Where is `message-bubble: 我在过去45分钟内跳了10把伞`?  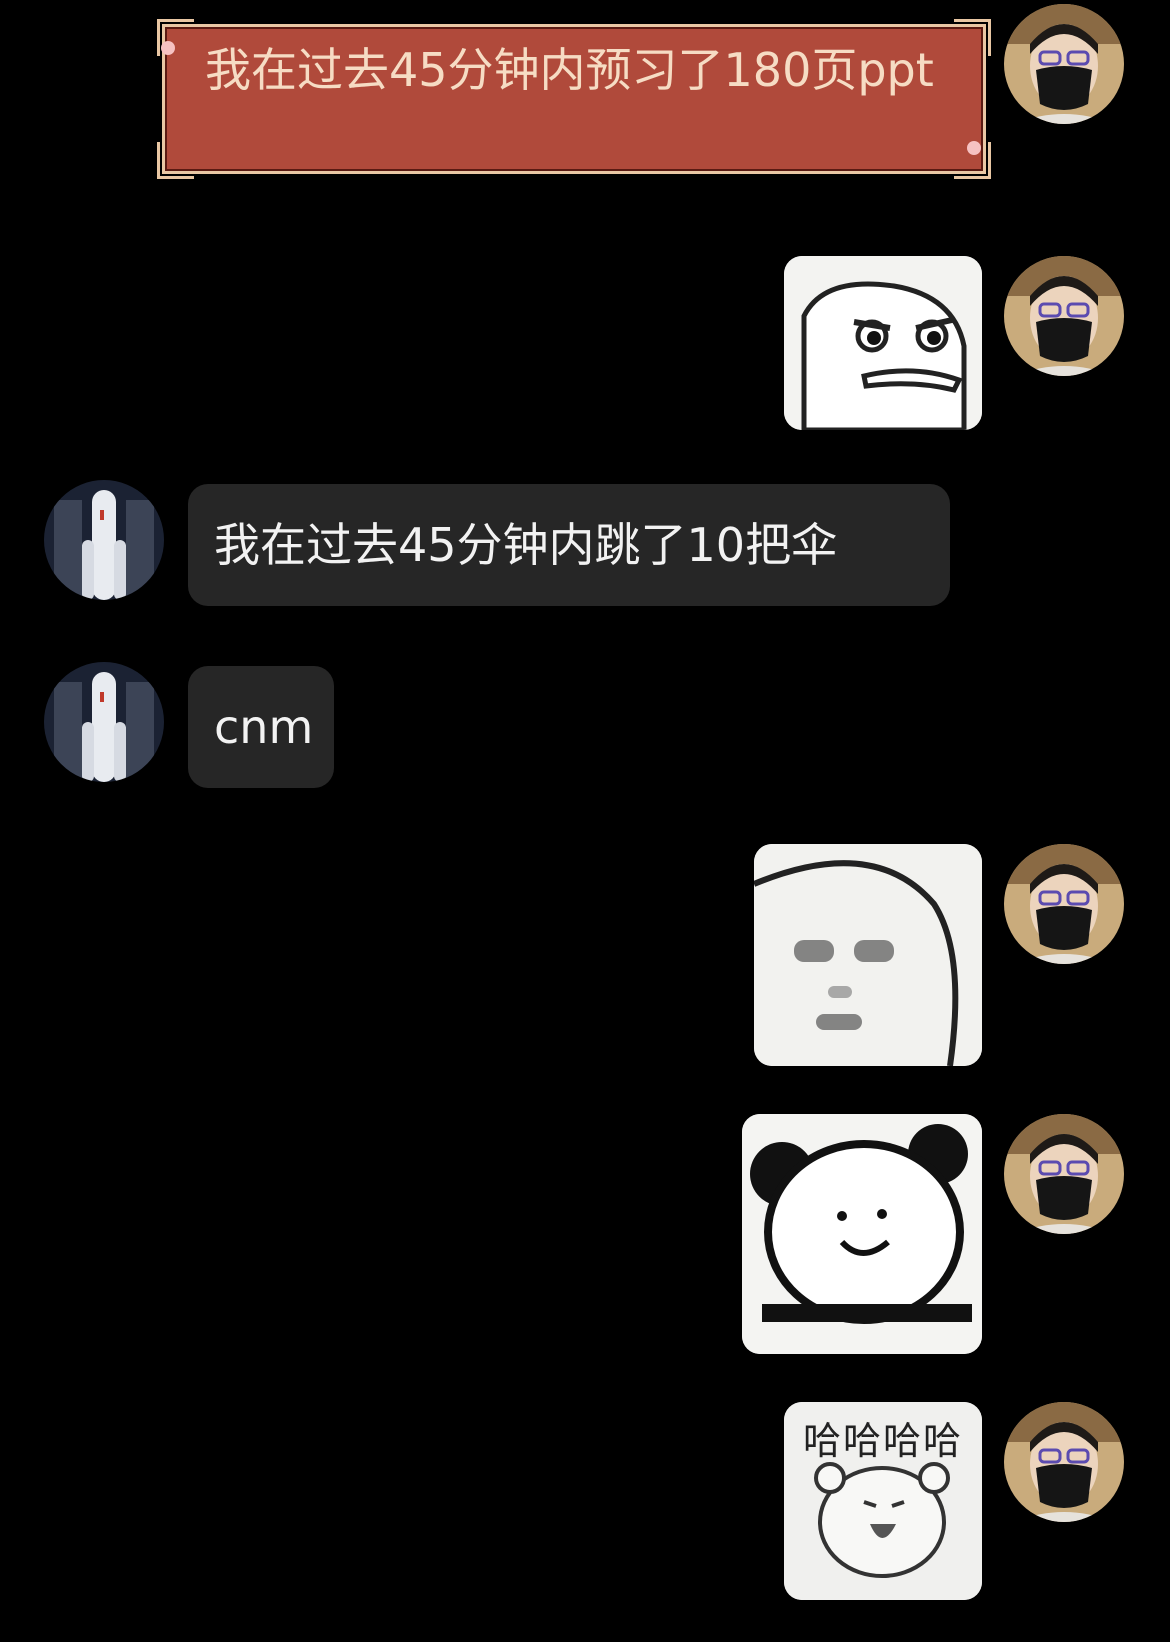
message-bubble: 我在过去45分钟内跳了10把伞 is located at coordinates (569, 545).